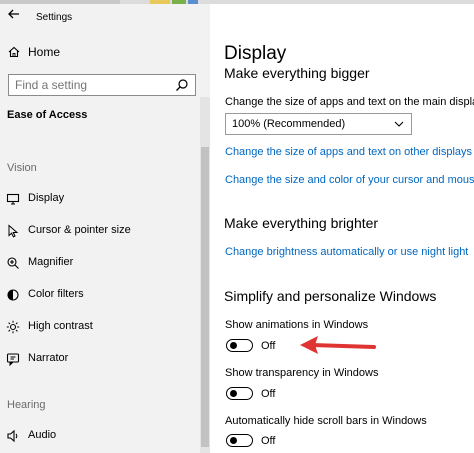 This screenshot has height=453, width=474. I want to click on home-label: Home, so click(44, 52).